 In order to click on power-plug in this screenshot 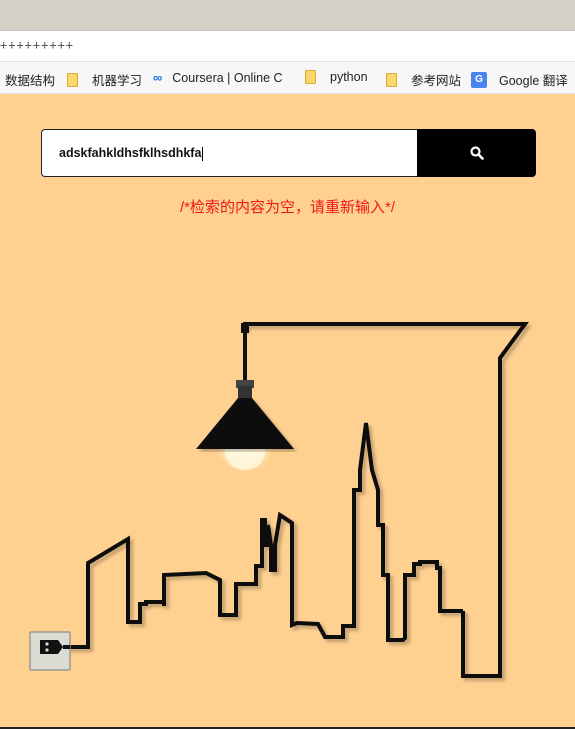, I will do `click(50, 651)`.